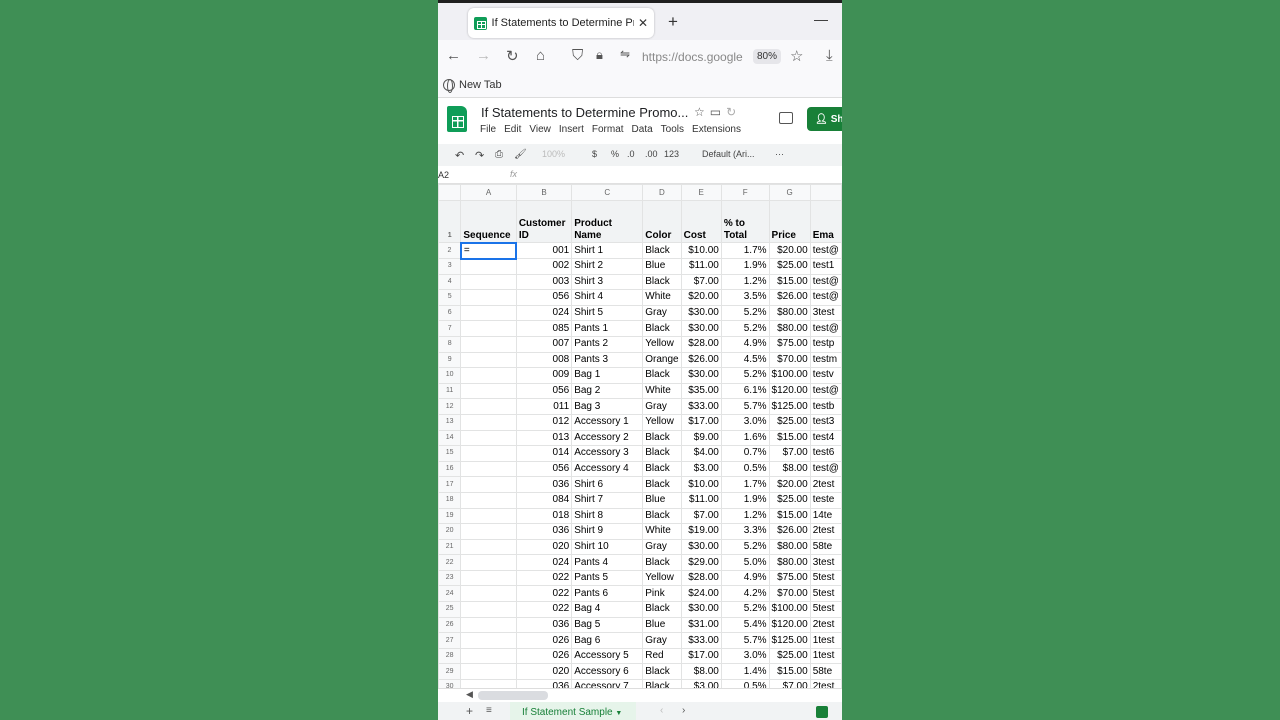  Describe the element at coordinates (450, 531) in the screenshot. I see `row-number: 20` at that location.